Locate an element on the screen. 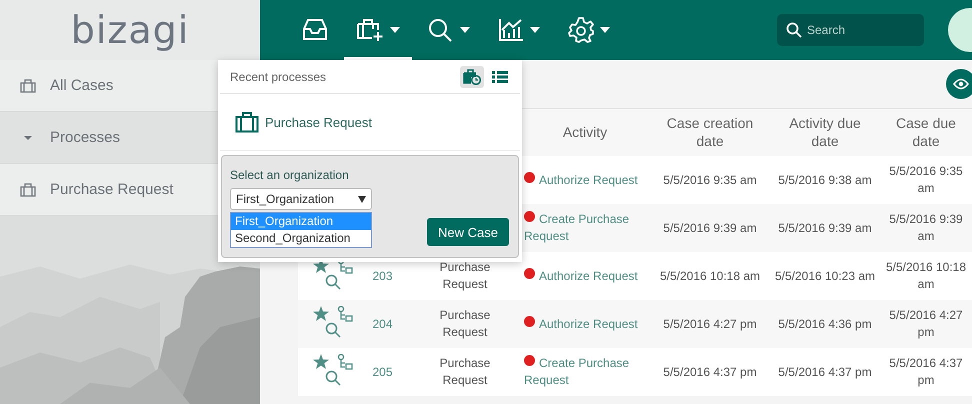 This screenshot has height=404, width=972. view-button is located at coordinates (472, 77).